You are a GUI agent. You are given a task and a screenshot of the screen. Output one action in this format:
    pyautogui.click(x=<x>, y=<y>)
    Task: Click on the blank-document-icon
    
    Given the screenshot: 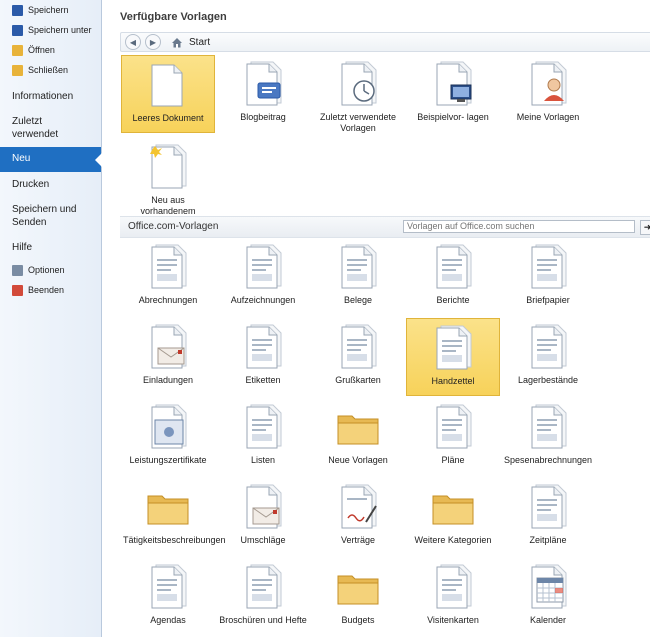 What is the action you would take?
    pyautogui.click(x=168, y=85)
    